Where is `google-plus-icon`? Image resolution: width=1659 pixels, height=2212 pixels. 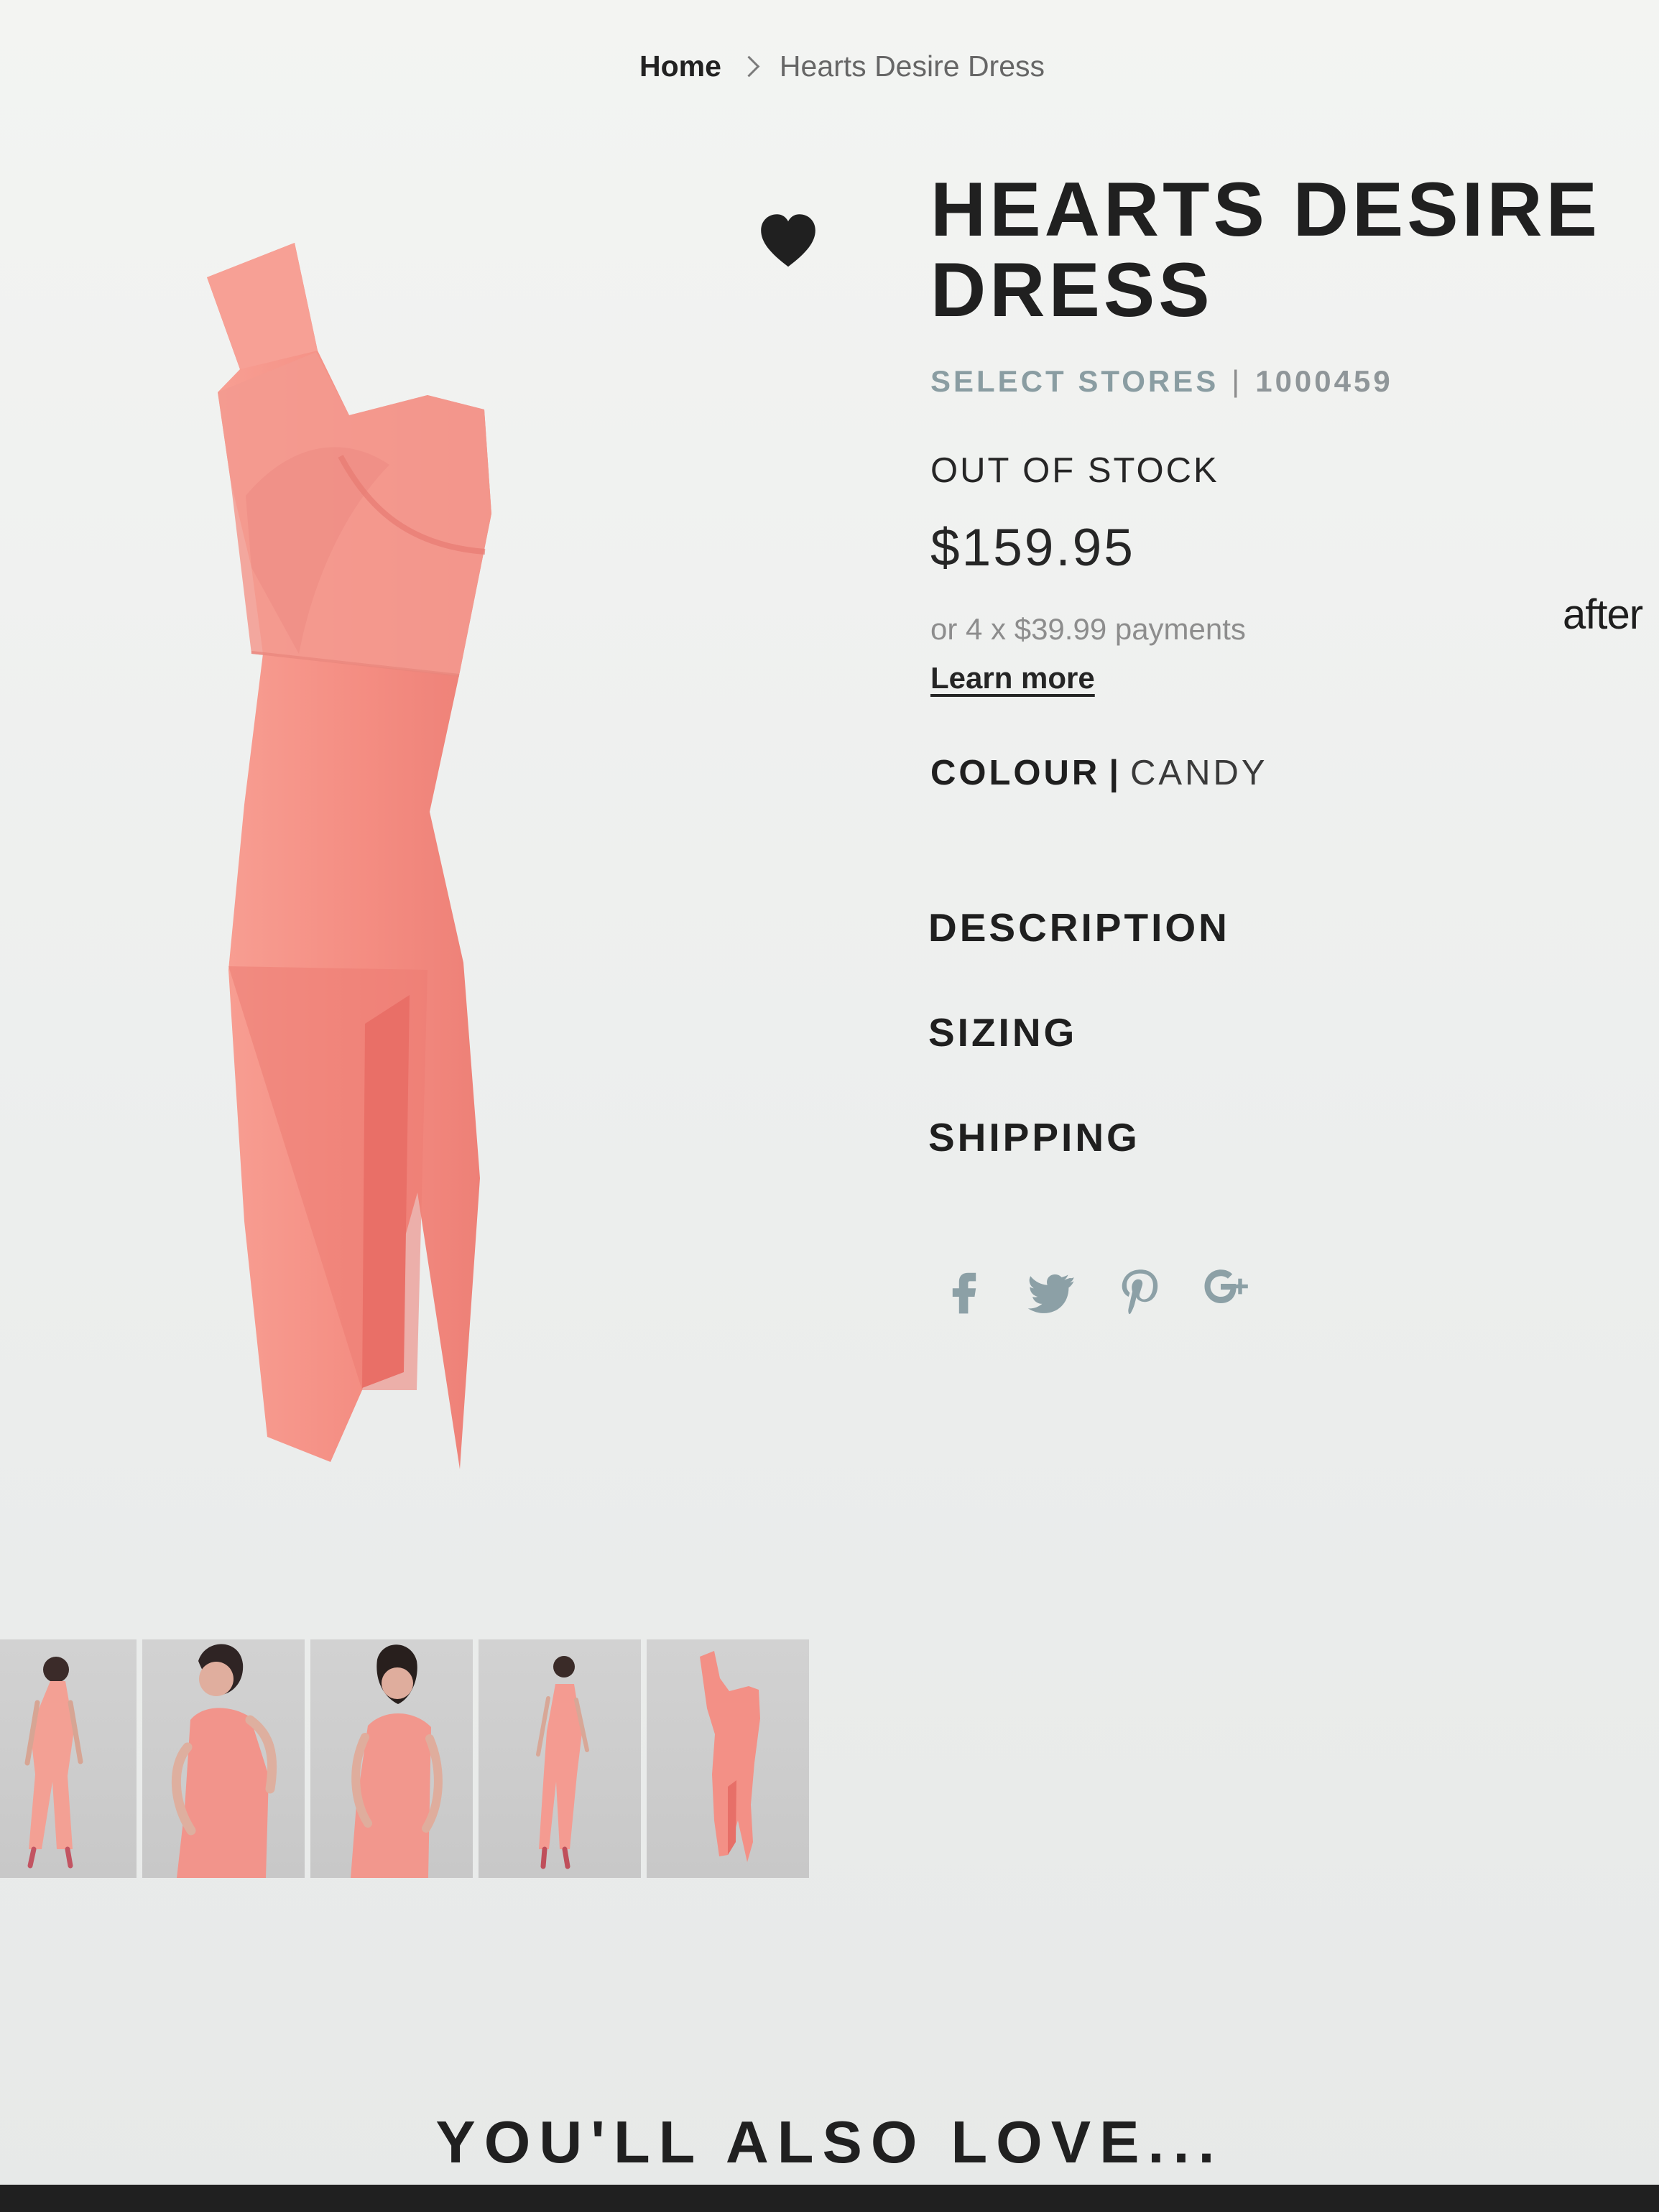 google-plus-icon is located at coordinates (1227, 1290).